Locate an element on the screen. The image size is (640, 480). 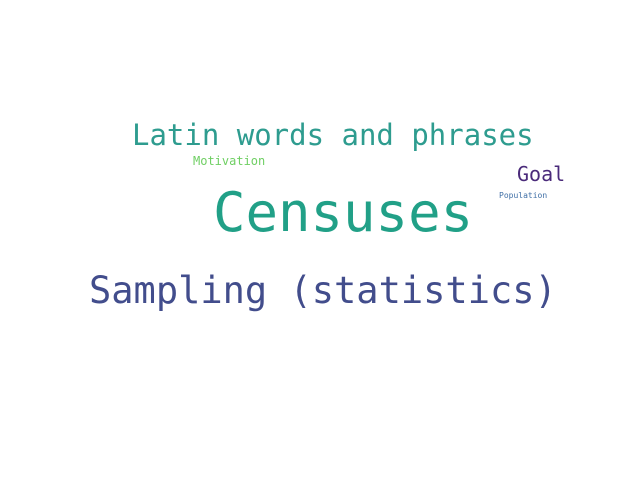
word-population: Population is located at coordinates (523, 195).